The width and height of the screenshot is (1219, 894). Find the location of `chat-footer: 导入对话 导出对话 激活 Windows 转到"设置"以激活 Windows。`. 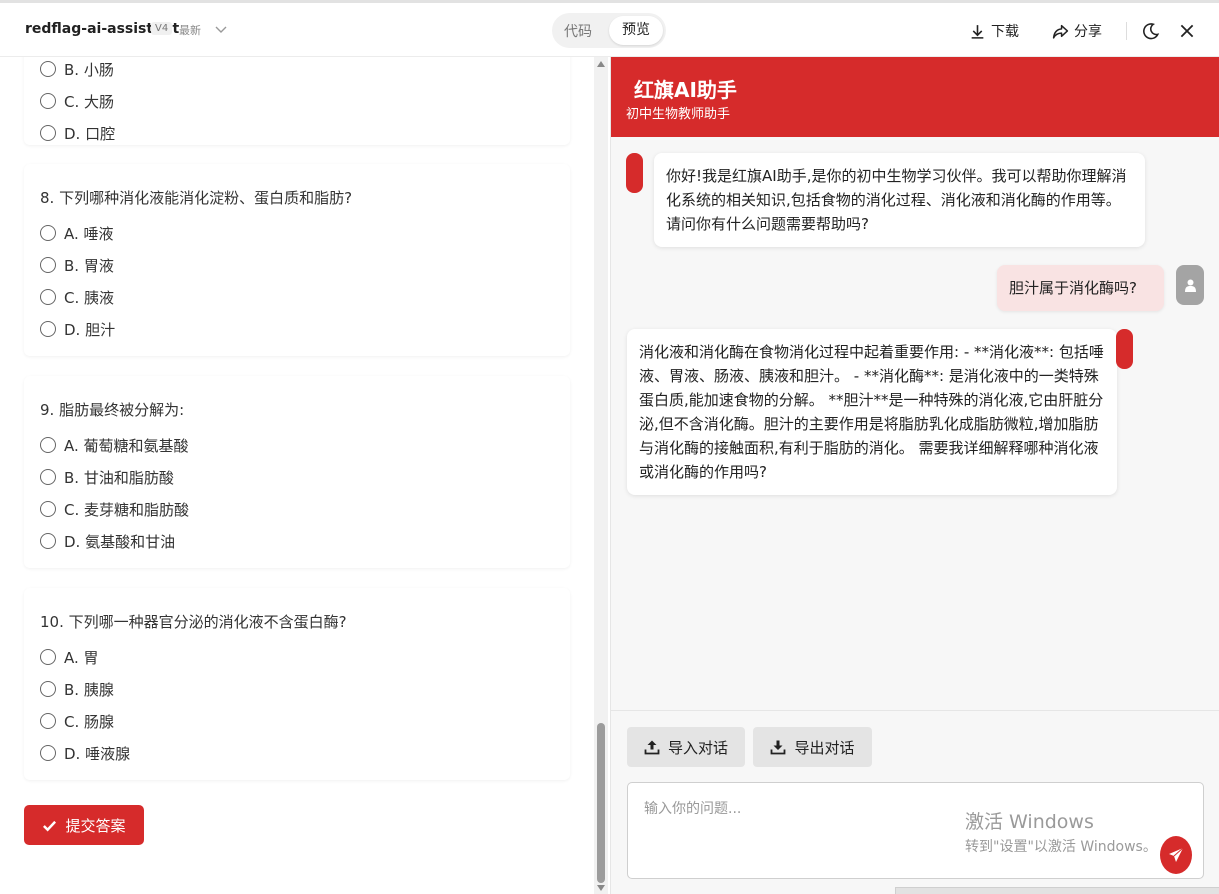

chat-footer: 导入对话 导出对话 激活 Windows 转到"设置"以激活 Windows。 is located at coordinates (915, 802).